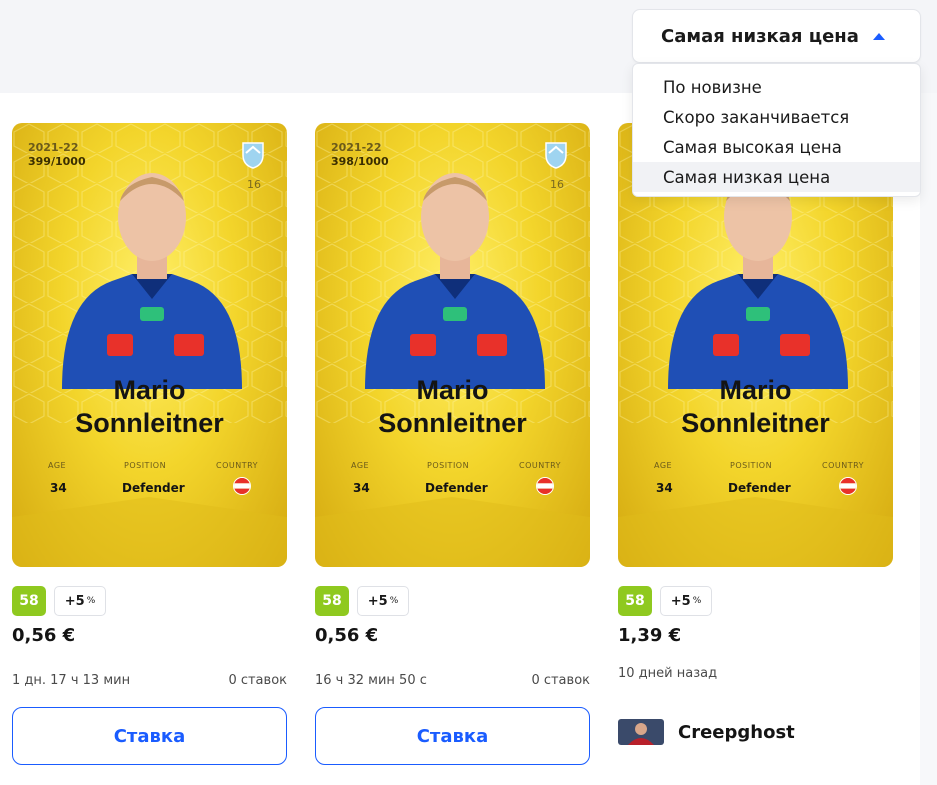 This screenshot has width=937, height=785. Describe the element at coordinates (776, 117) in the screenshot. I see `sort-option-ending-soon: Скоро заканчивается` at that location.